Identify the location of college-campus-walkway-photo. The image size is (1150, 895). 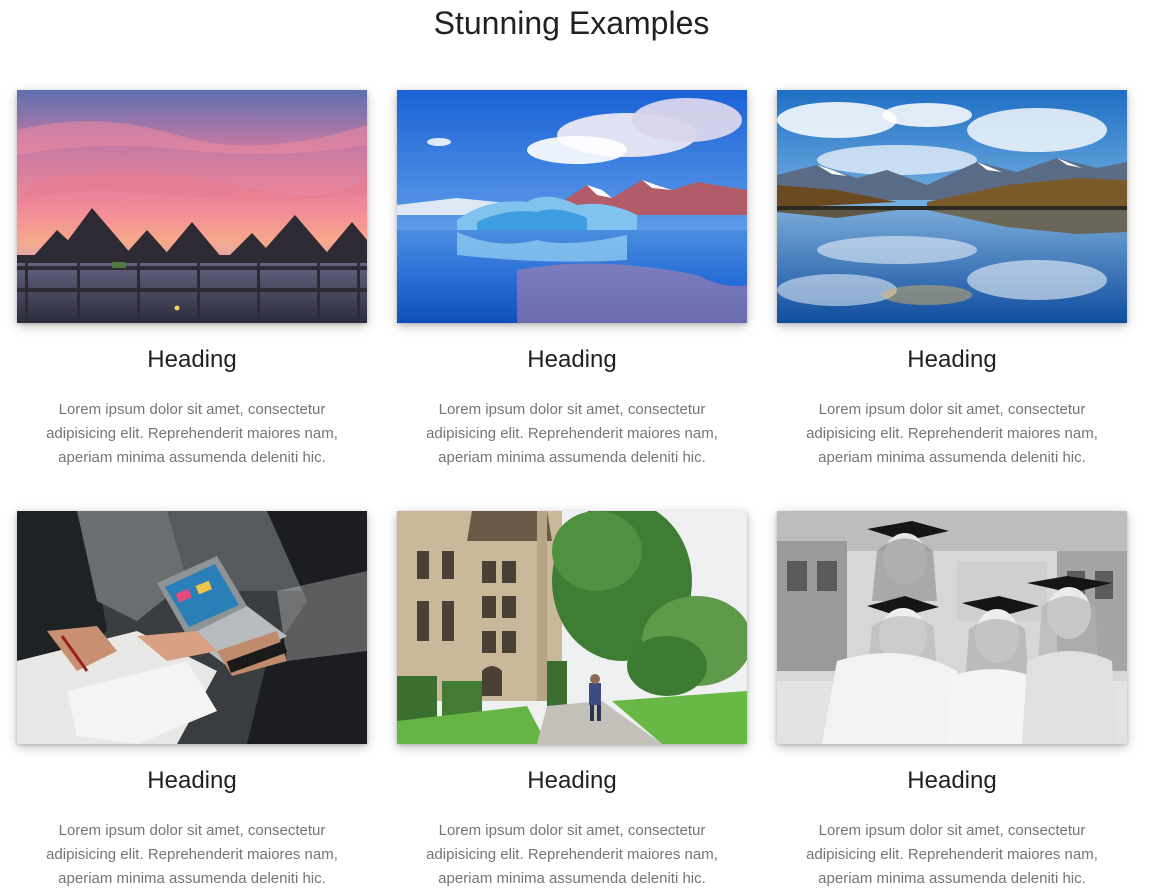
(572, 627).